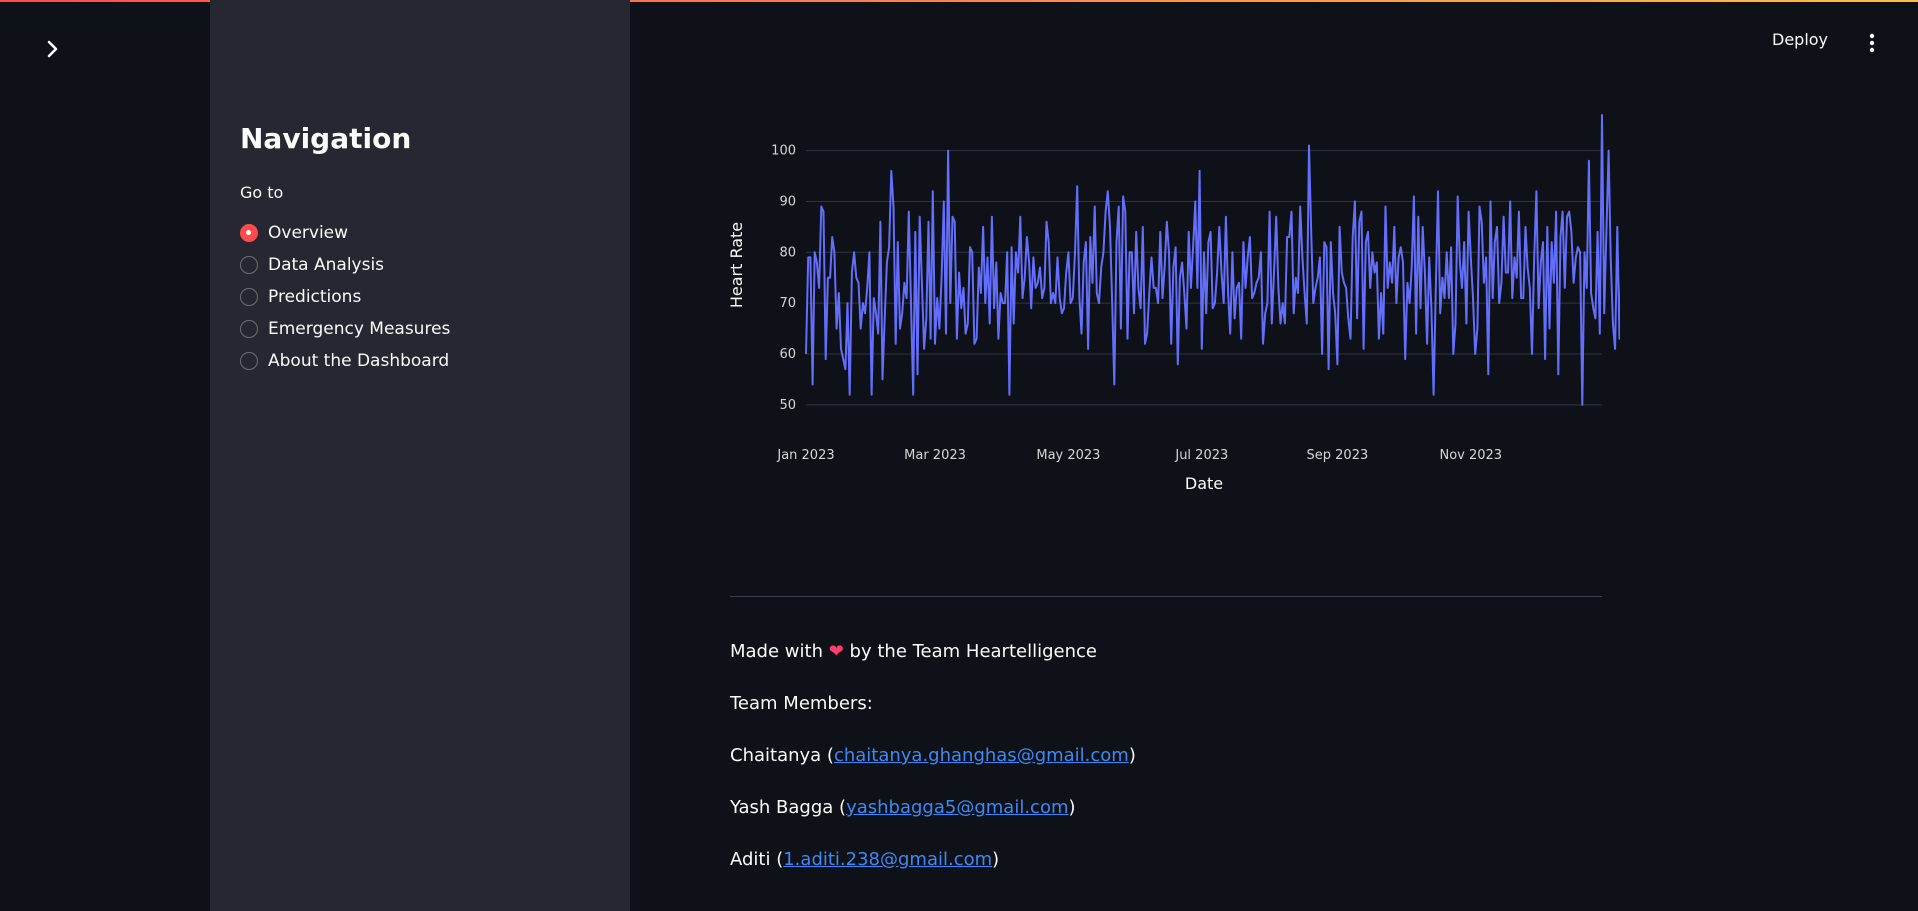 The height and width of the screenshot is (911, 1918). Describe the element at coordinates (1248, 260) in the screenshot. I see `heart-rate-series-line` at that location.